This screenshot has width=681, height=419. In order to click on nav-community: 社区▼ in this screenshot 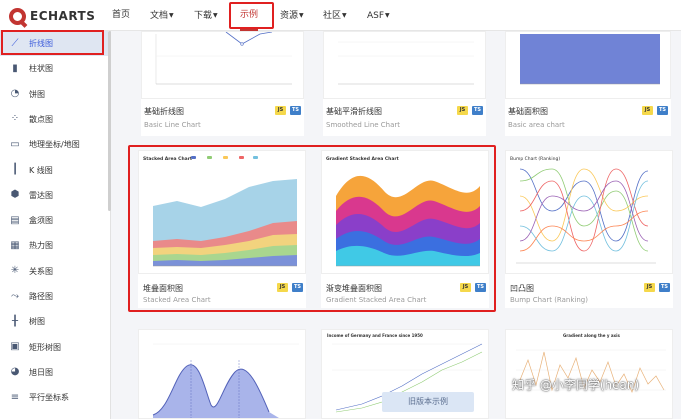, I will do `click(335, 15)`.